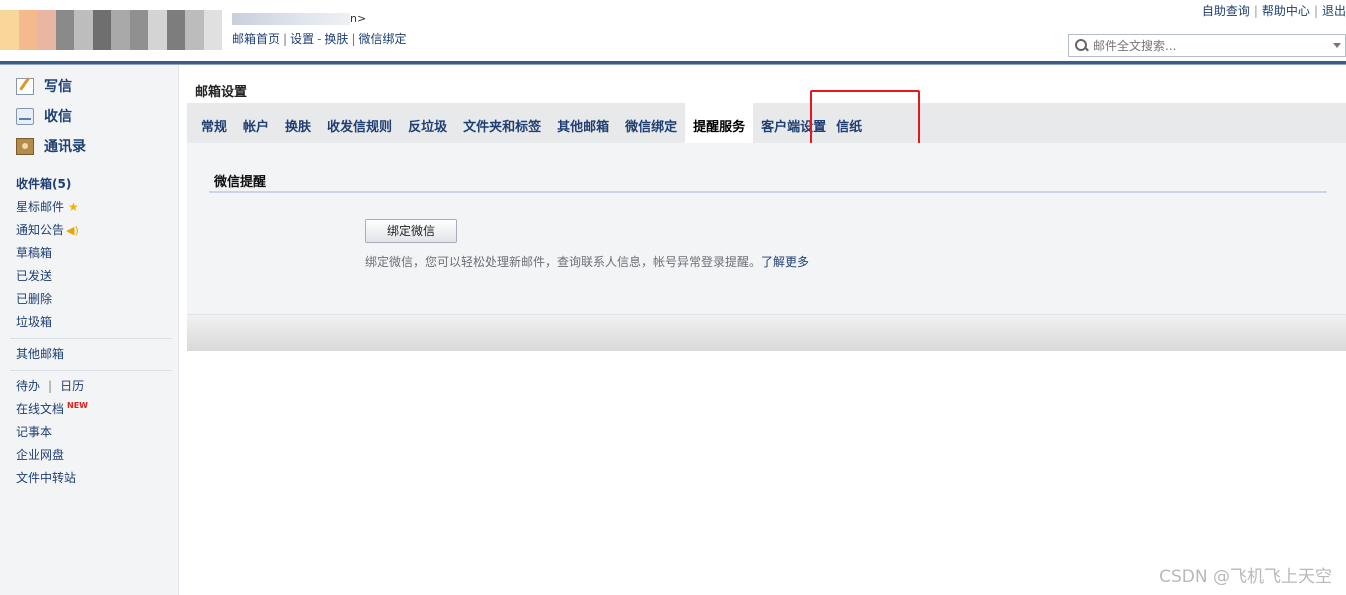 This screenshot has width=1346, height=595. I want to click on new-badge: NEW, so click(77, 405).